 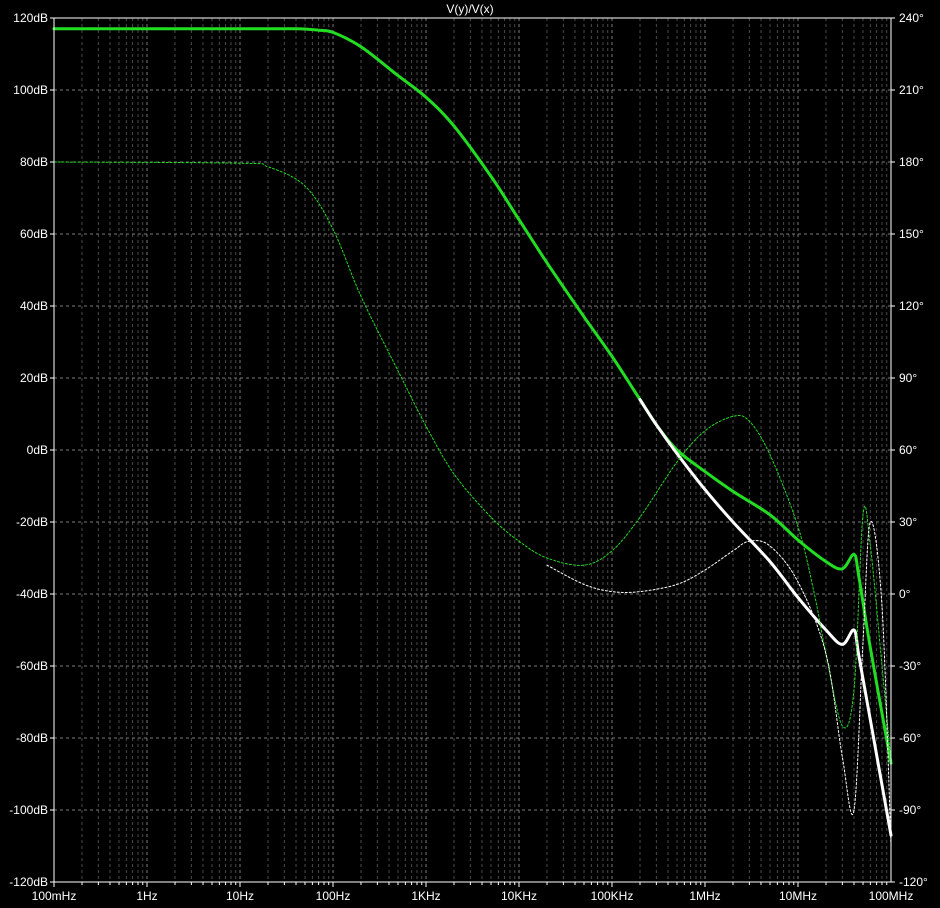 What do you see at coordinates (32, 522) in the screenshot?
I see `y-left-tick-label: -20dB` at bounding box center [32, 522].